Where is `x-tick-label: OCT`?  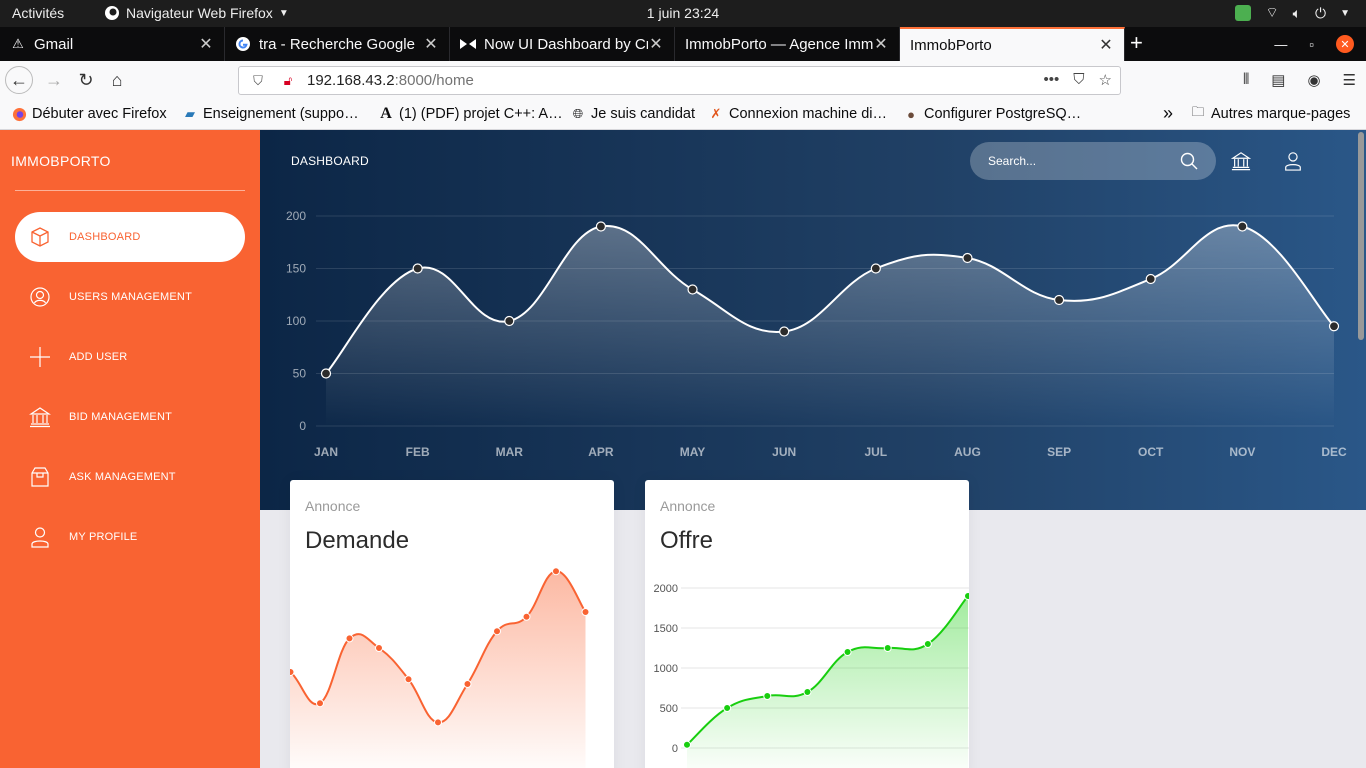 x-tick-label: OCT is located at coordinates (1151, 452).